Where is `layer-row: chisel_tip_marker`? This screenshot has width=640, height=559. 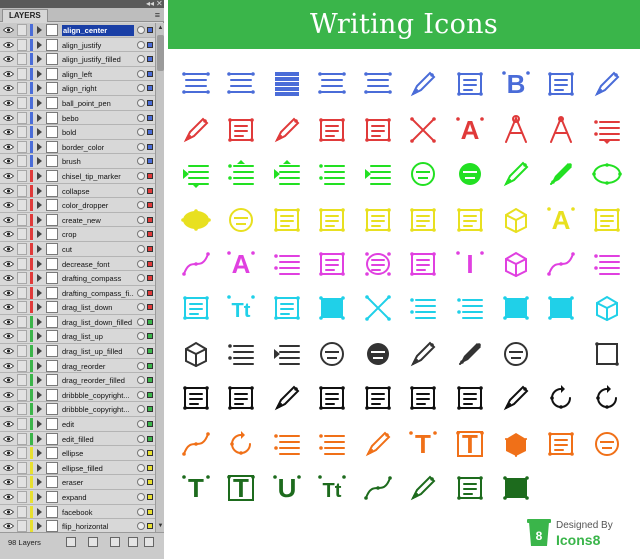
layer-row: chisel_tip_marker is located at coordinates (82, 176).